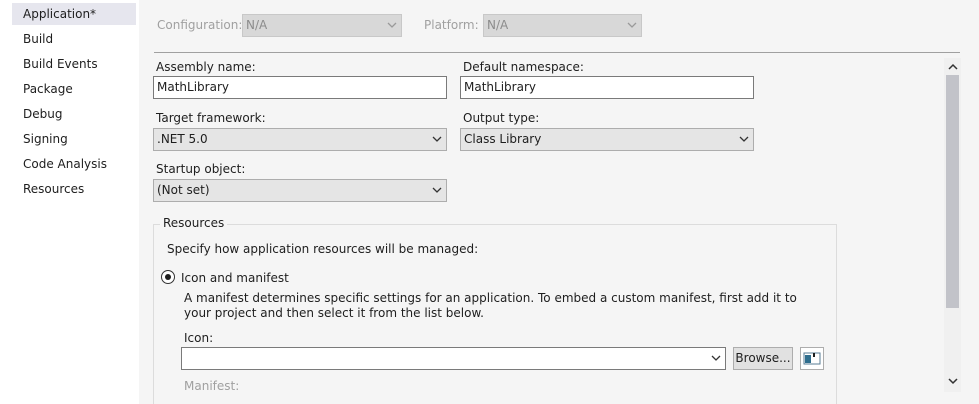 This screenshot has height=404, width=979. What do you see at coordinates (74, 139) in the screenshot?
I see `sidebar-item-signing: Signing` at bounding box center [74, 139].